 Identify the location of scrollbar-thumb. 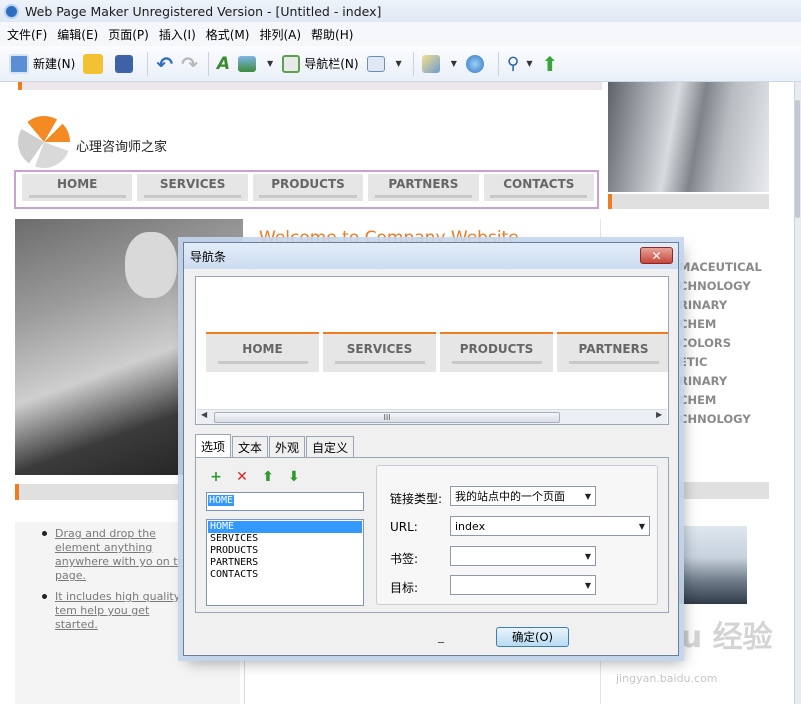
(797, 159).